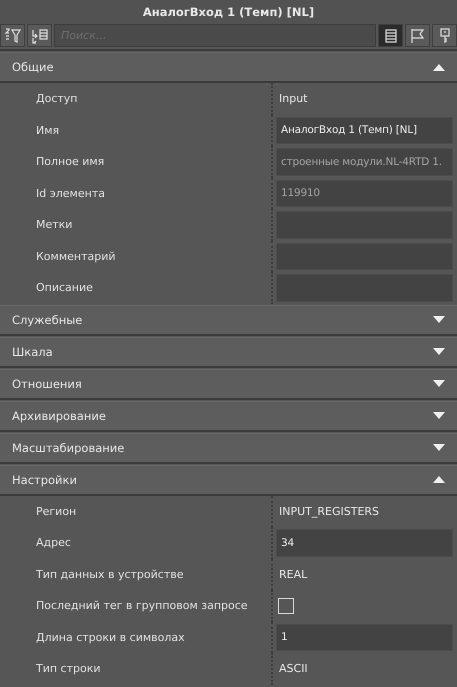 The height and width of the screenshot is (687, 457). What do you see at coordinates (293, 669) in the screenshot?
I see `property-value: ASCII` at bounding box center [293, 669].